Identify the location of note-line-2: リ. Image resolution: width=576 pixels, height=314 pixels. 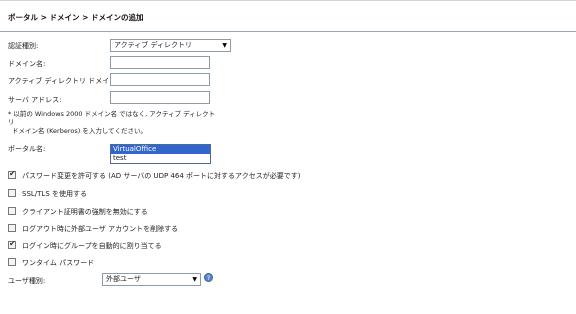
(11, 122).